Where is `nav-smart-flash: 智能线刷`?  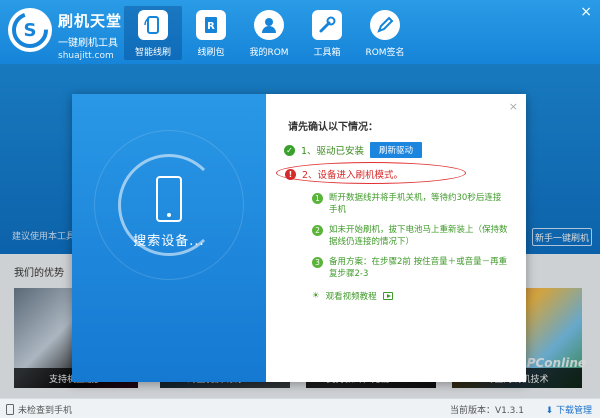
nav-smart-flash: 智能线刷 is located at coordinates (153, 33).